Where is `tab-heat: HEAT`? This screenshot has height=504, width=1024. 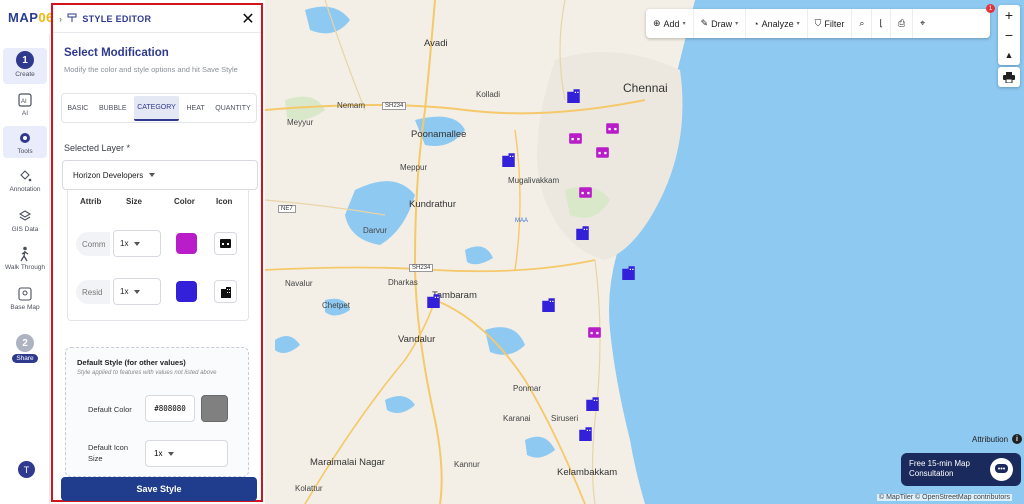
tab-heat: HEAT is located at coordinates (195, 108).